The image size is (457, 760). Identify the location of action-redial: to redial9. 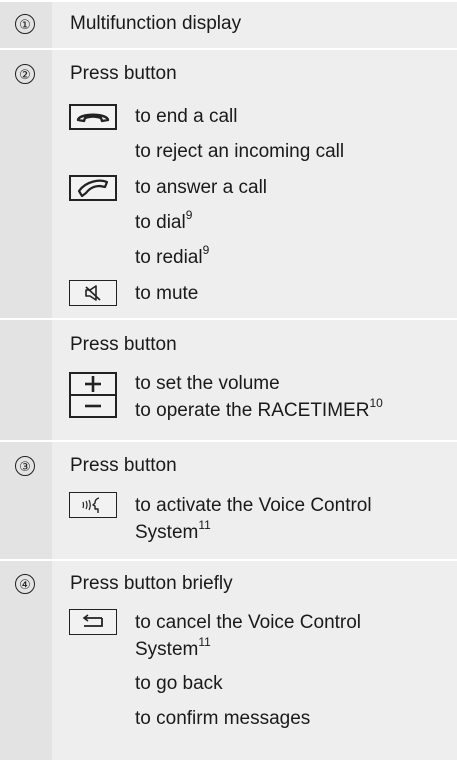
(172, 255).